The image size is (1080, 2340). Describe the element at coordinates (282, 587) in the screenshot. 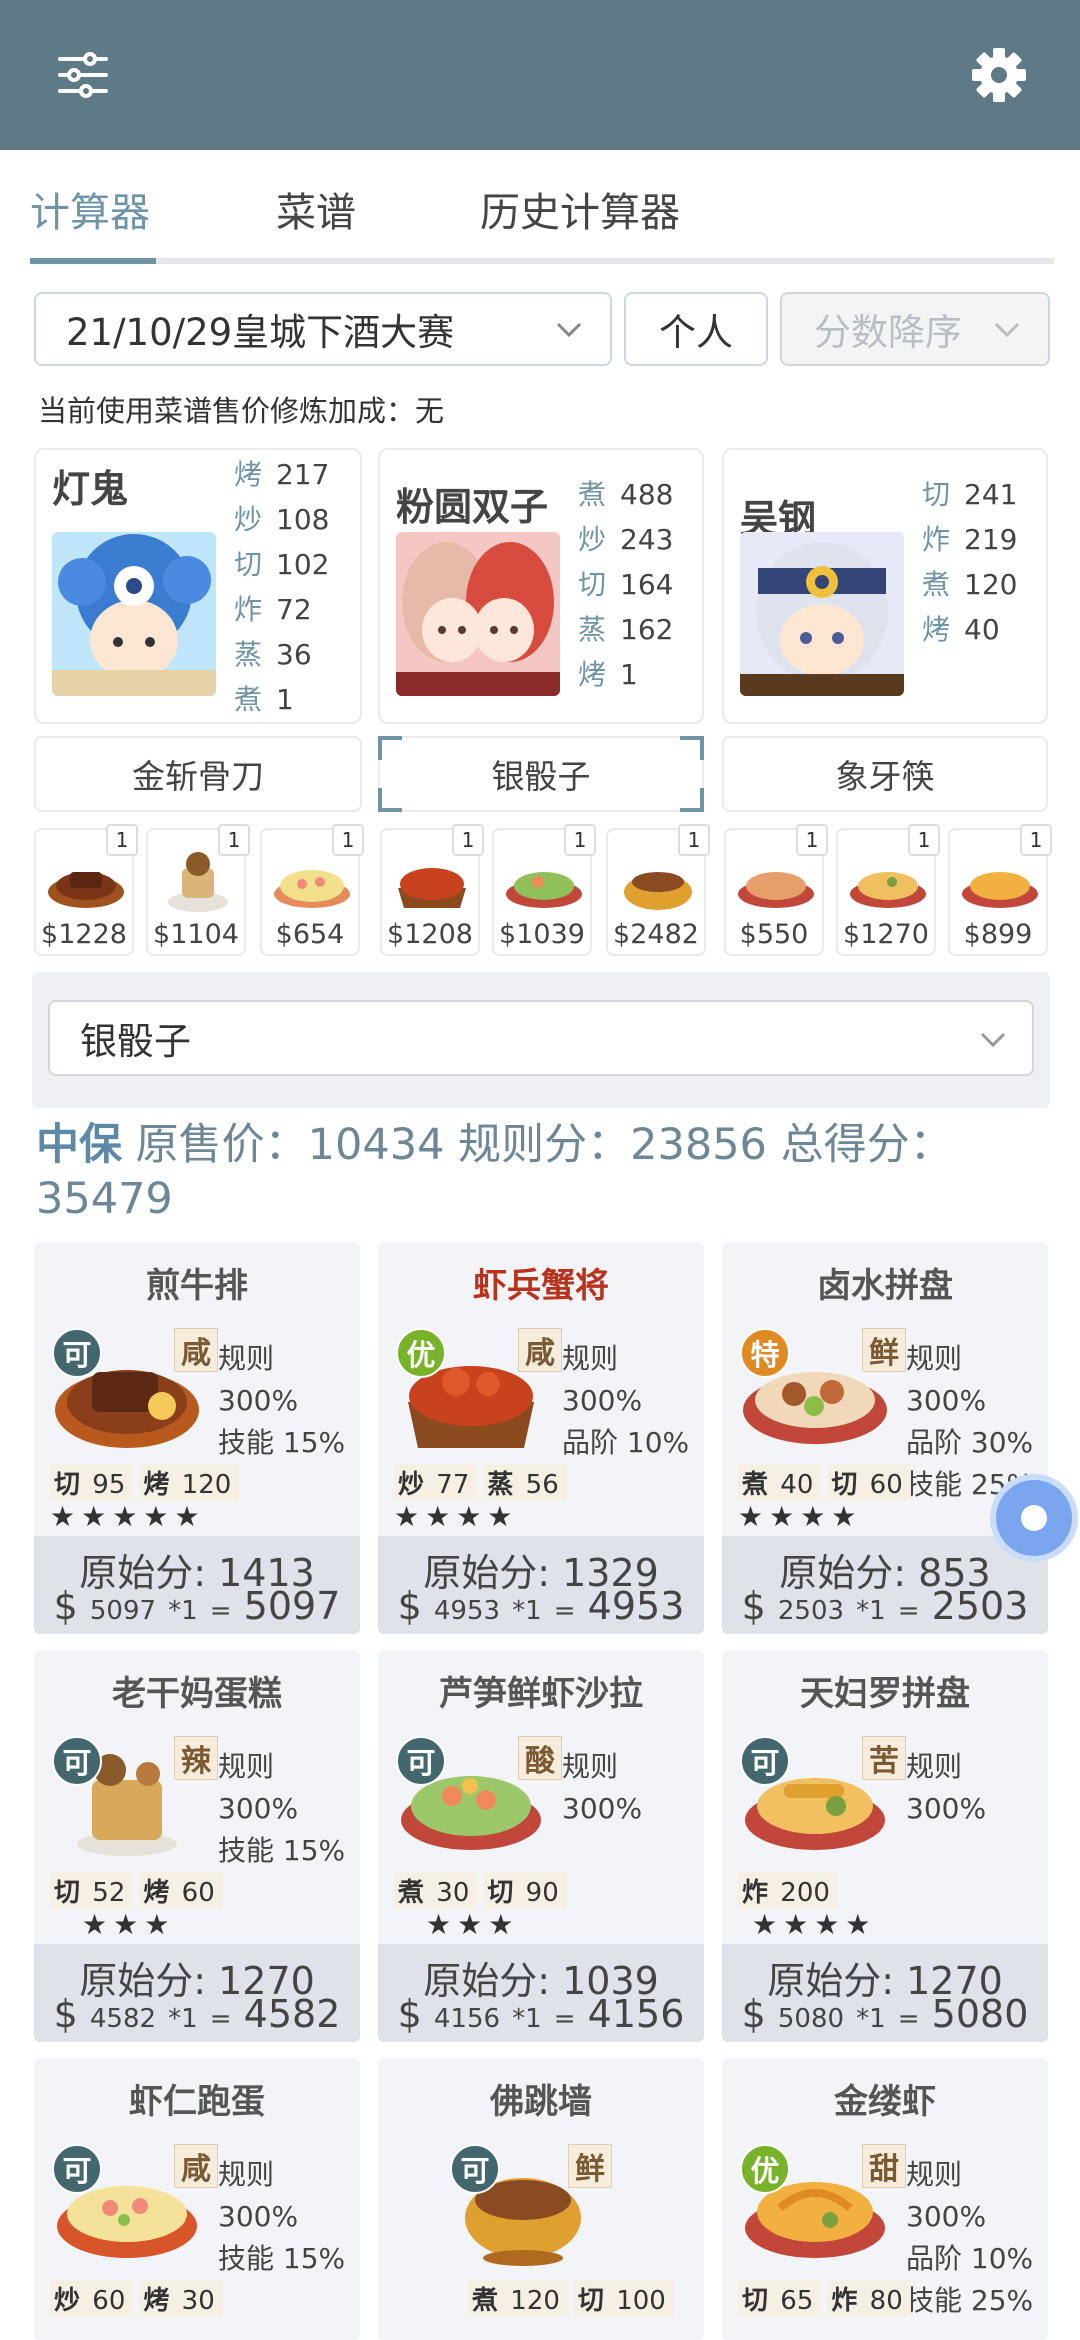

I see `chef-skill-stats: 烤 217 炒 108 切 102 炸 72 蒸 36 煮1` at that location.